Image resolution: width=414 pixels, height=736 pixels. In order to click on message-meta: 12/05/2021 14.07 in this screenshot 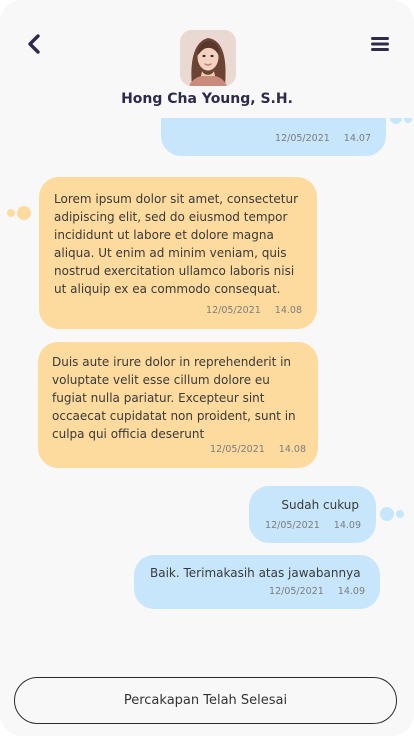, I will do `click(323, 139)`.